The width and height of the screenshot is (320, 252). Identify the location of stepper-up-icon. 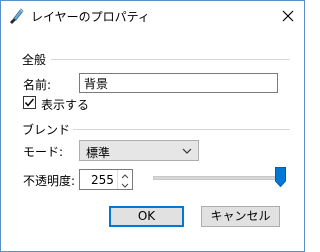
(125, 174).